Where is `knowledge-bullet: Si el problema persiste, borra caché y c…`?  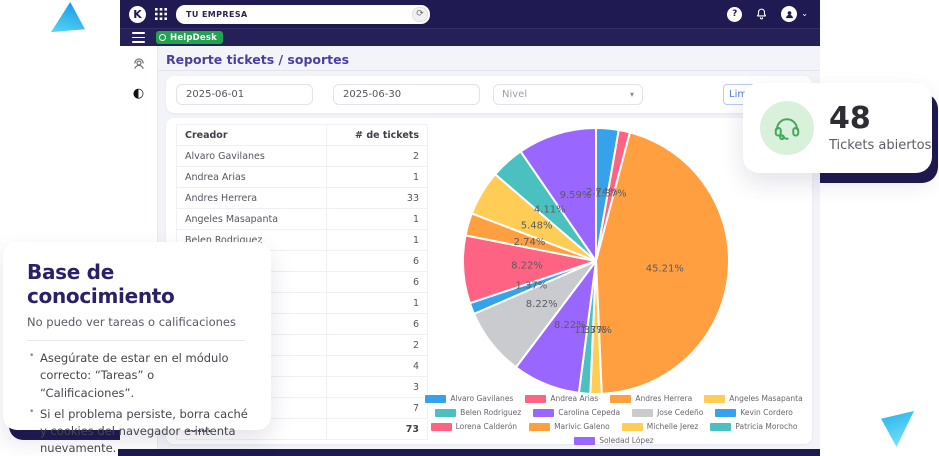
knowledge-bullet: Si el problema persiste, borra caché y c… is located at coordinates (139, 431).